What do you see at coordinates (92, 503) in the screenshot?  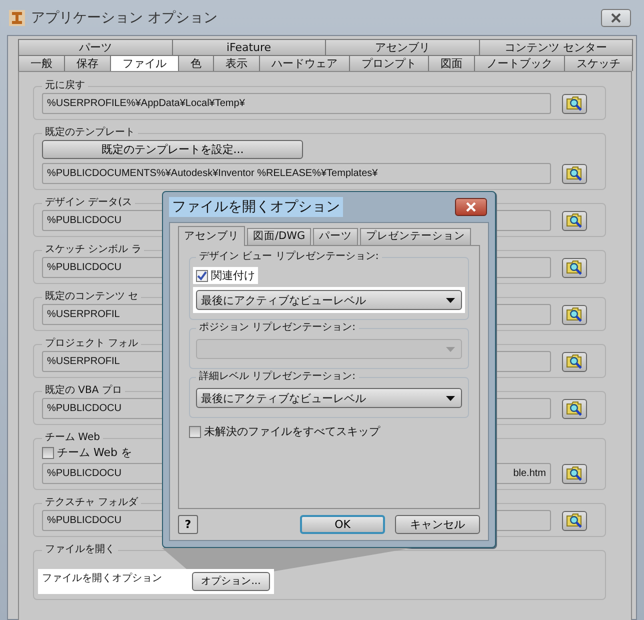 I see `group-title: テクスチャ フォルダ` at bounding box center [92, 503].